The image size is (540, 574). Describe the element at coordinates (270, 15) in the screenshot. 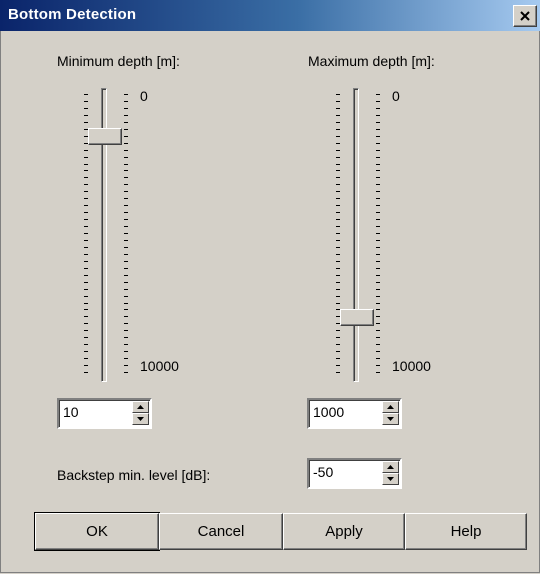

I see `title-bar: Bottom Detection` at that location.